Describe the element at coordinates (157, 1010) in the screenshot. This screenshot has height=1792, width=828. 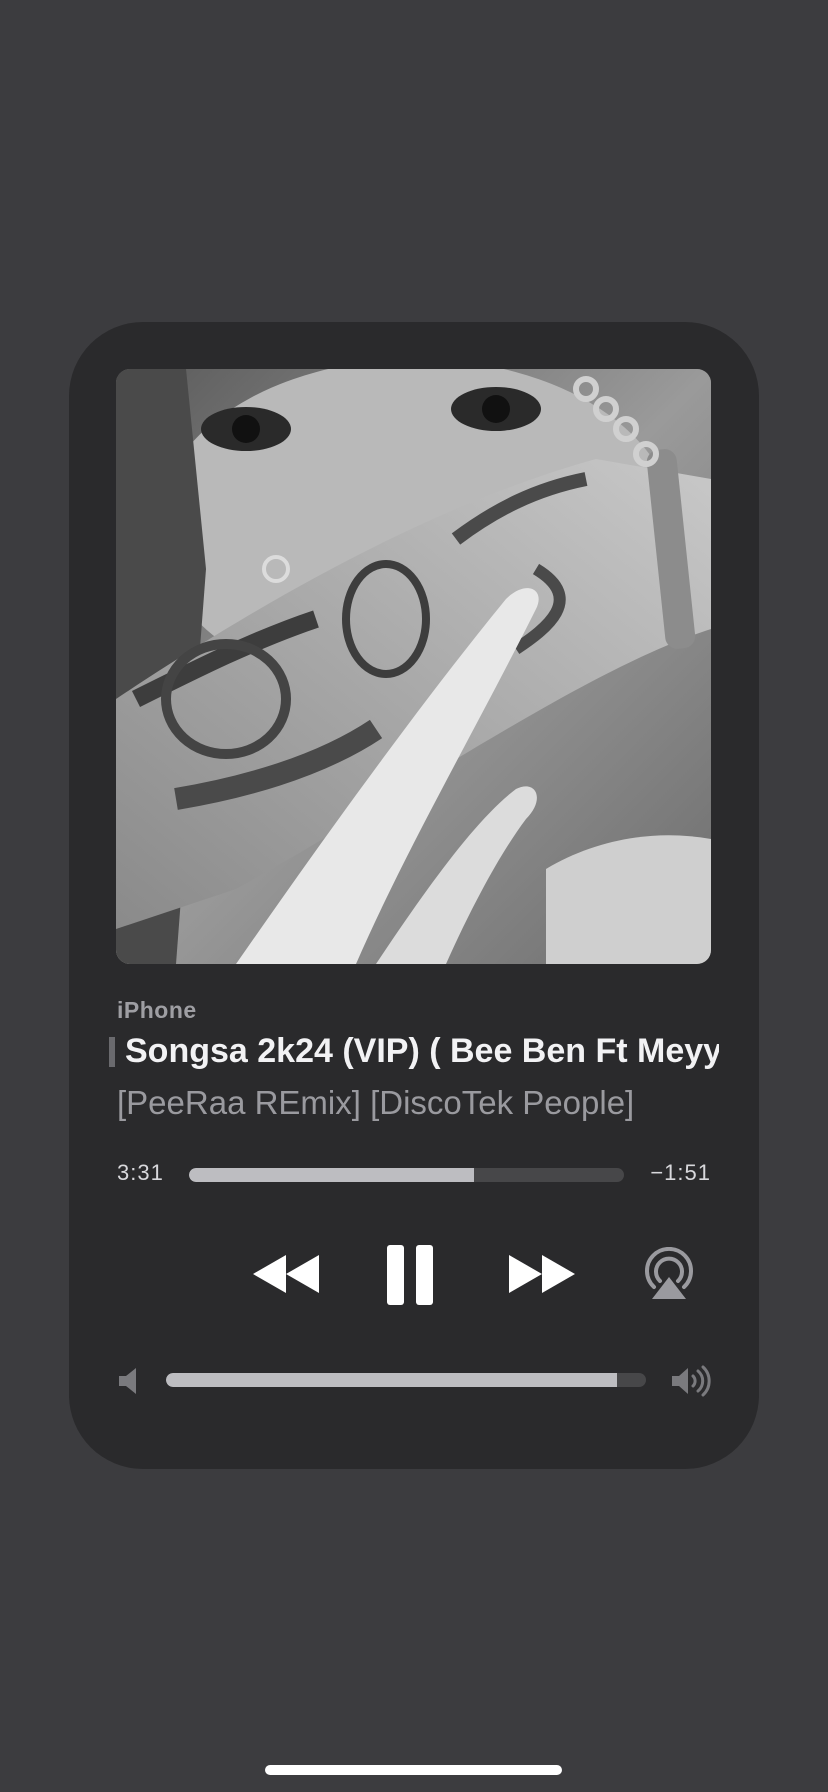
I see `output-device-label: iPhone` at that location.